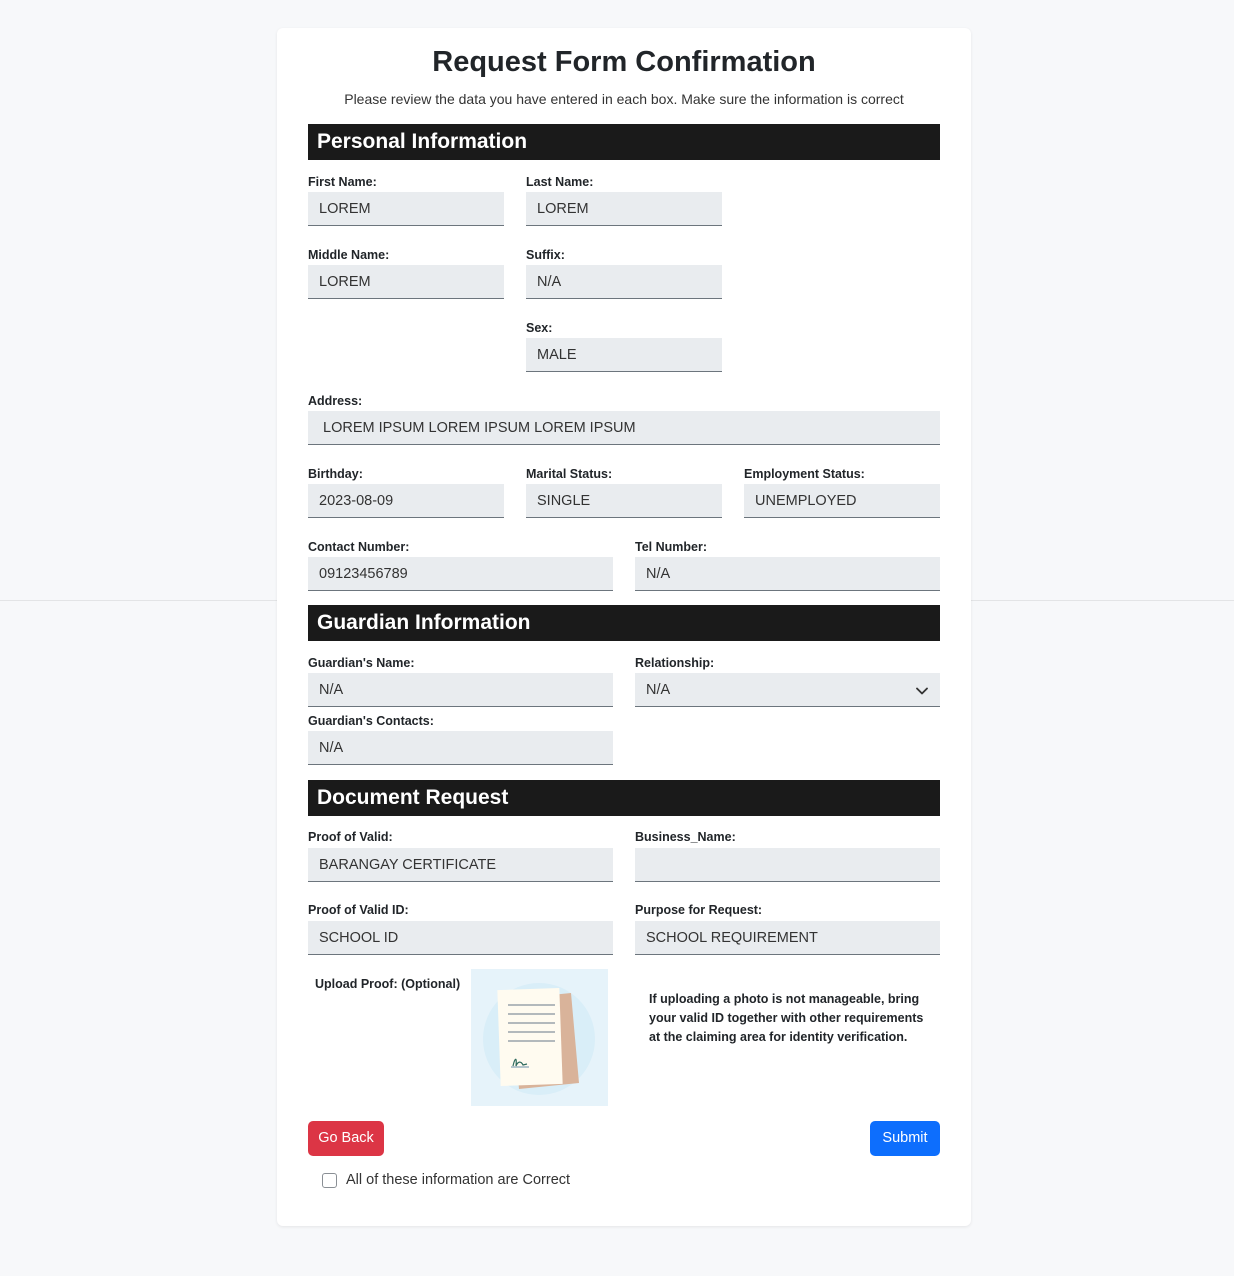 This screenshot has width=1234, height=1276. Describe the element at coordinates (624, 355) in the screenshot. I see `sex-field: MALE` at that location.